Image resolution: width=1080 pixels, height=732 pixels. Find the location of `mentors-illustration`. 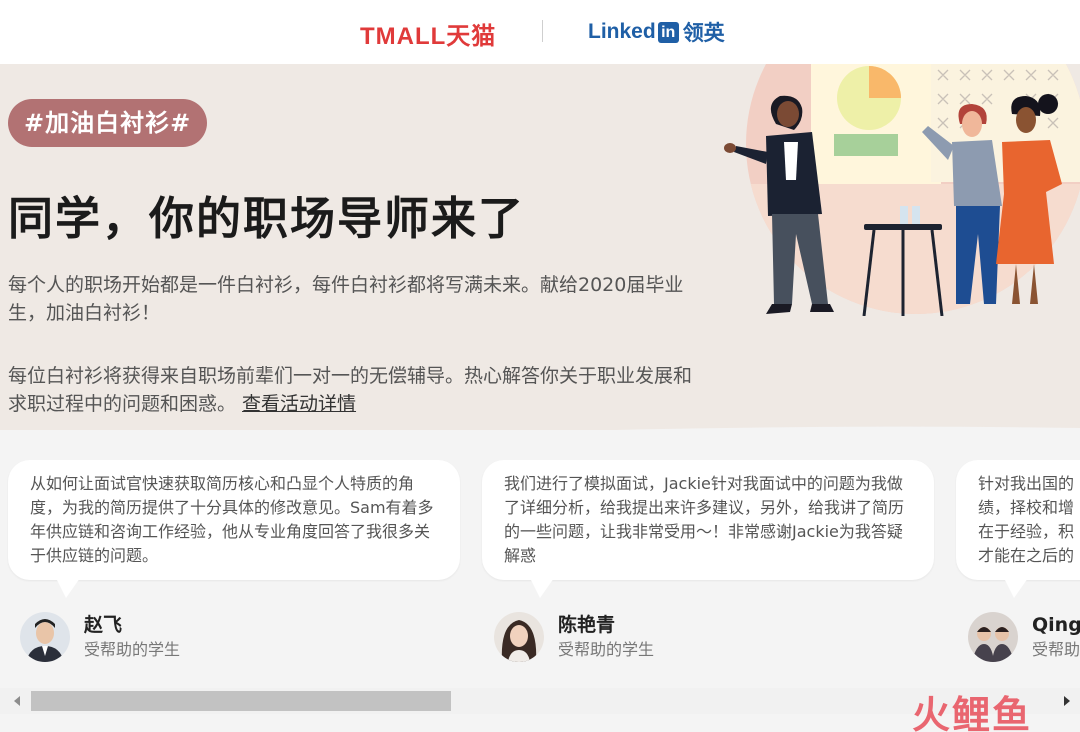

mentors-illustration is located at coordinates (902, 190).